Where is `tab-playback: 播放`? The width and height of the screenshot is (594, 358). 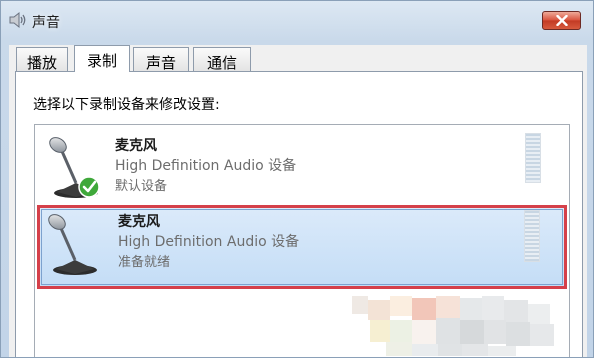
tab-playback: 播放 is located at coordinates (42, 59).